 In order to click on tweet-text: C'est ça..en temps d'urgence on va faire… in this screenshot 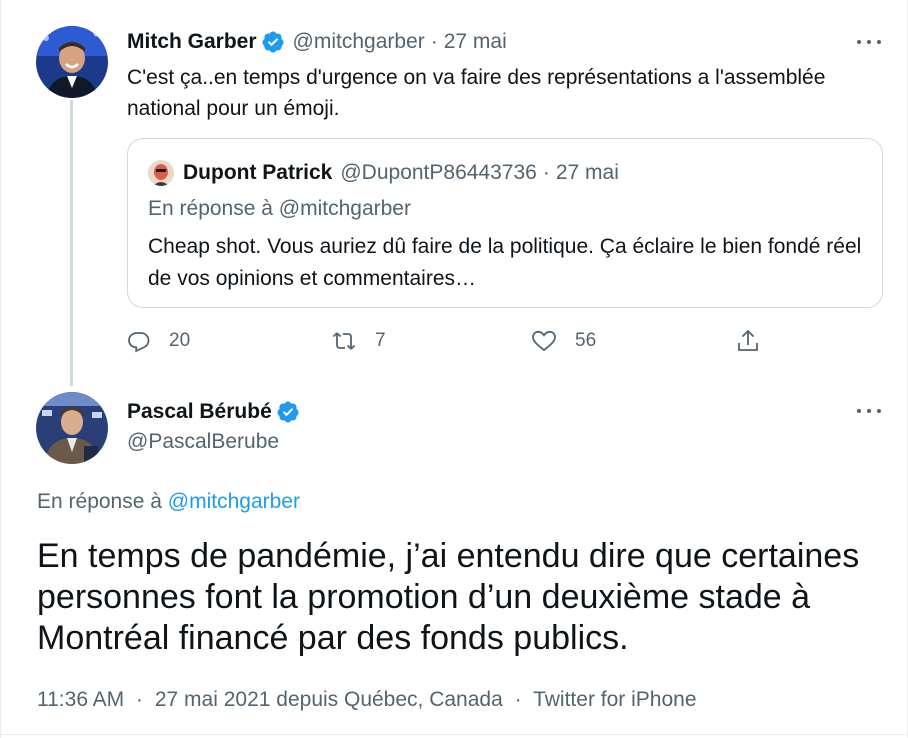, I will do `click(476, 93)`.